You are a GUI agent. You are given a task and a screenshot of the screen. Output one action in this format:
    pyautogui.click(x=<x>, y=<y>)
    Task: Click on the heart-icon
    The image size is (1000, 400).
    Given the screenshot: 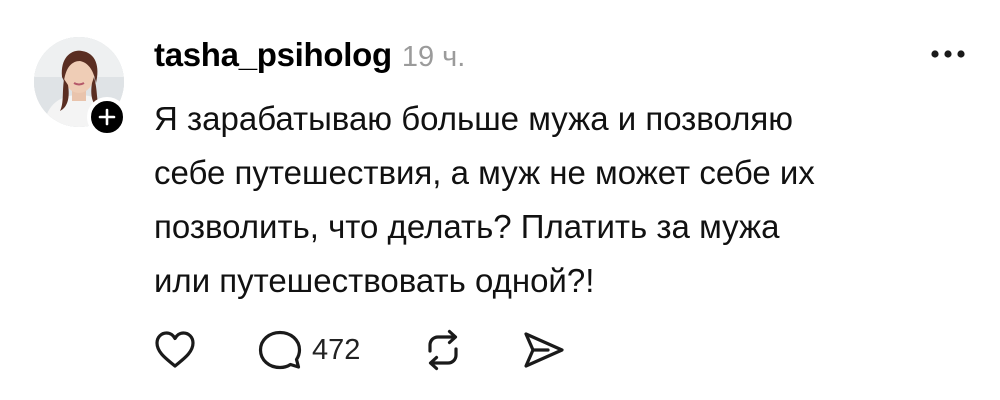 What is the action you would take?
    pyautogui.click(x=175, y=349)
    